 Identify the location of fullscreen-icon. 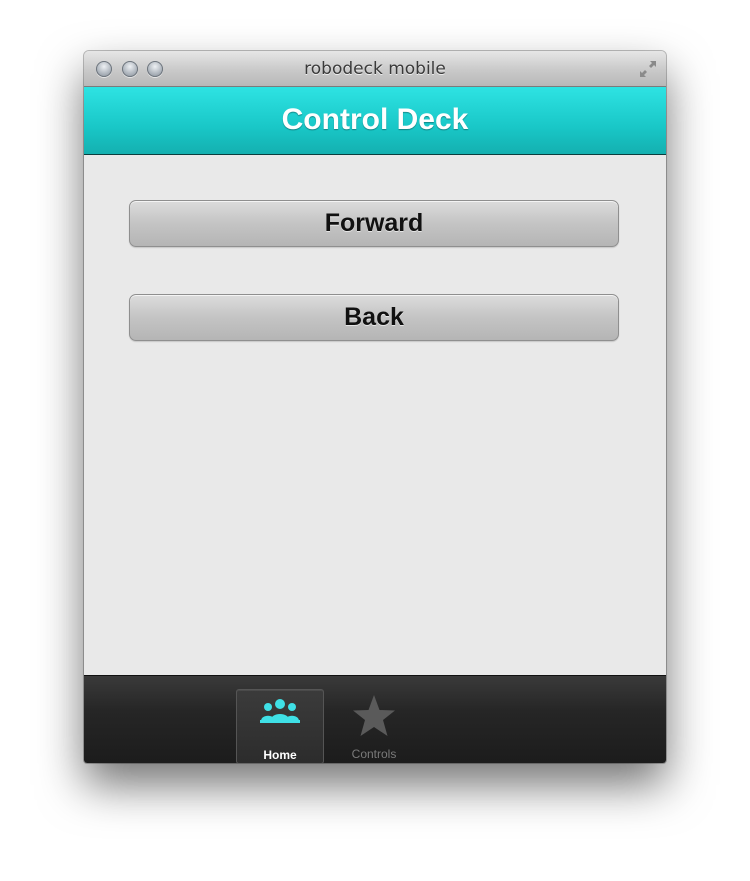
(648, 69).